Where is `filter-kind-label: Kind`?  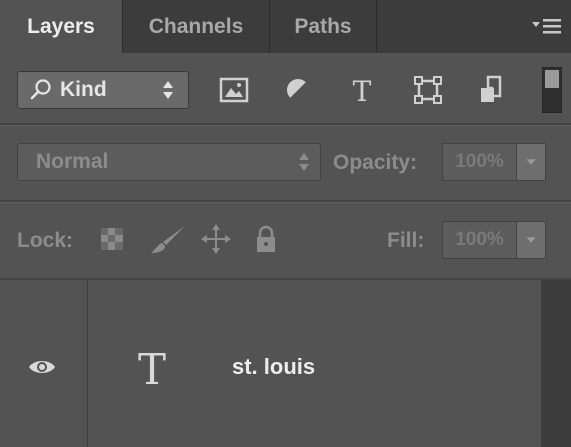
filter-kind-label: Kind is located at coordinates (83, 89).